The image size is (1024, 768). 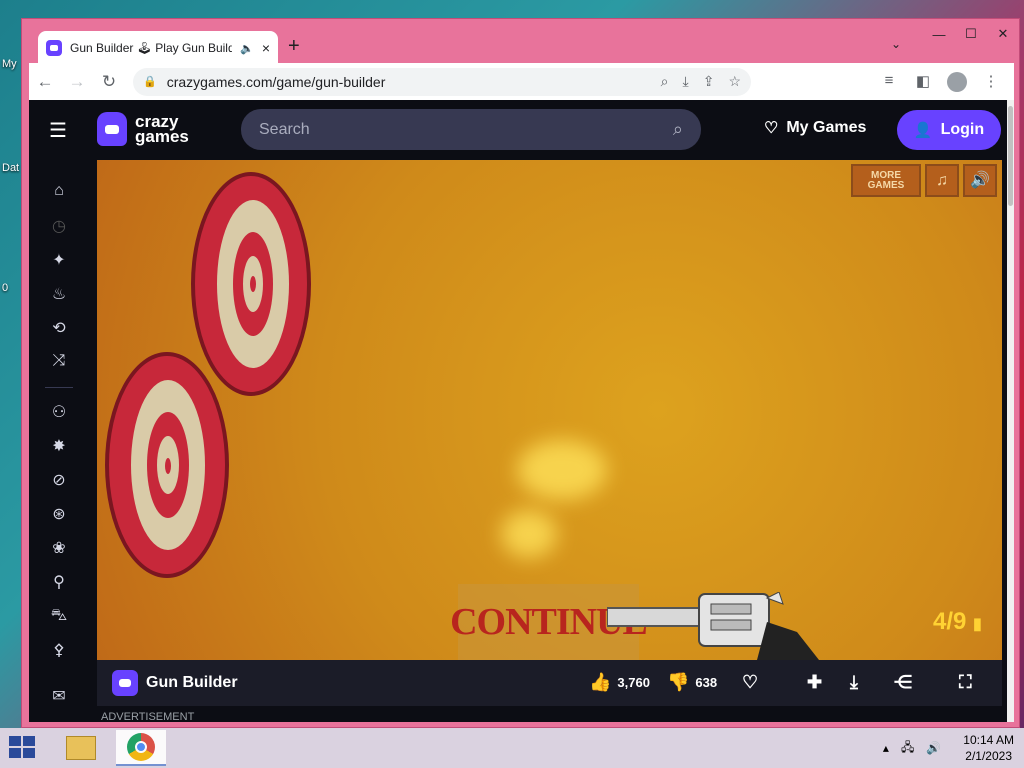 I want to click on ghost-logo-icon, so click(x=112, y=129).